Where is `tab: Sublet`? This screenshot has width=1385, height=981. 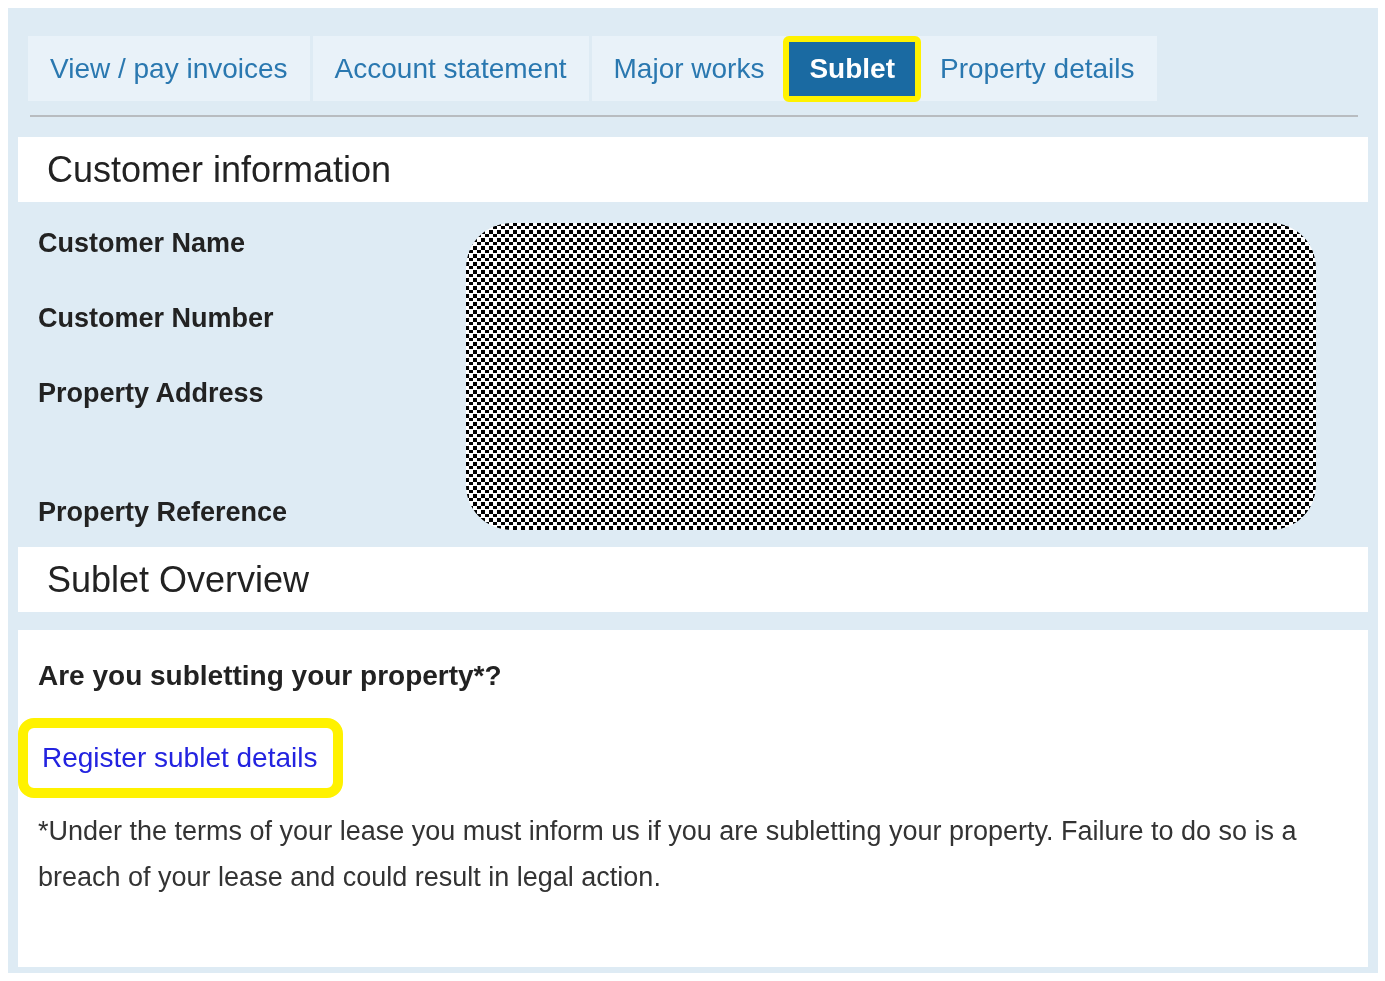
tab: Sublet is located at coordinates (852, 68).